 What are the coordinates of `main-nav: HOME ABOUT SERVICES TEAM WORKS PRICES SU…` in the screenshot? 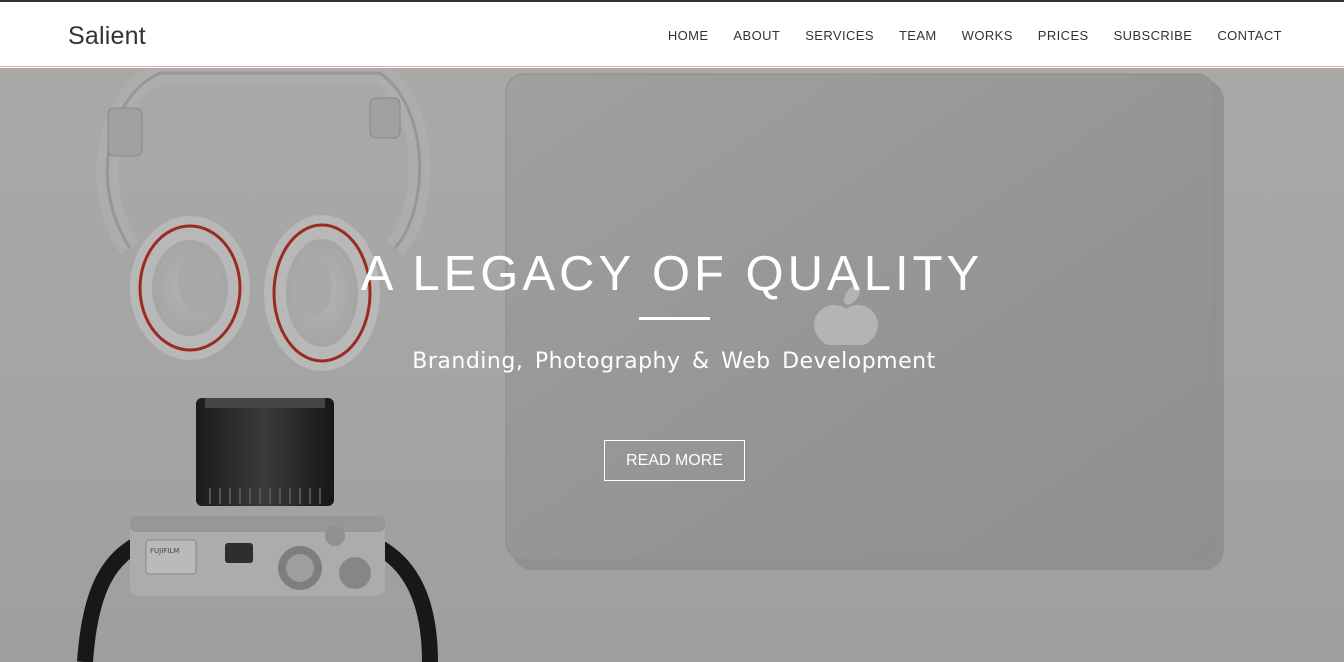 It's located at (962, 35).